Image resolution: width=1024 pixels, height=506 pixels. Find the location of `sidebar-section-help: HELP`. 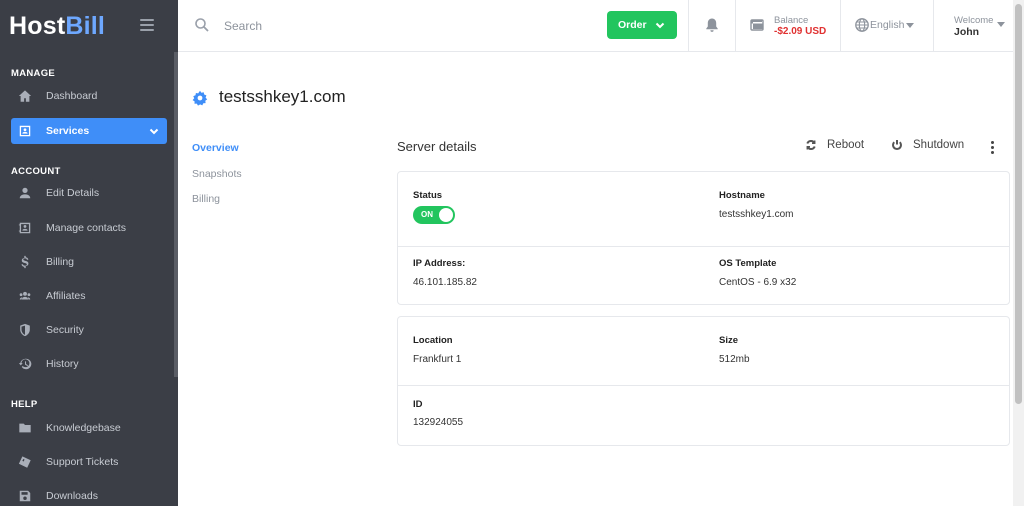

sidebar-section-help: HELP is located at coordinates (24, 404).